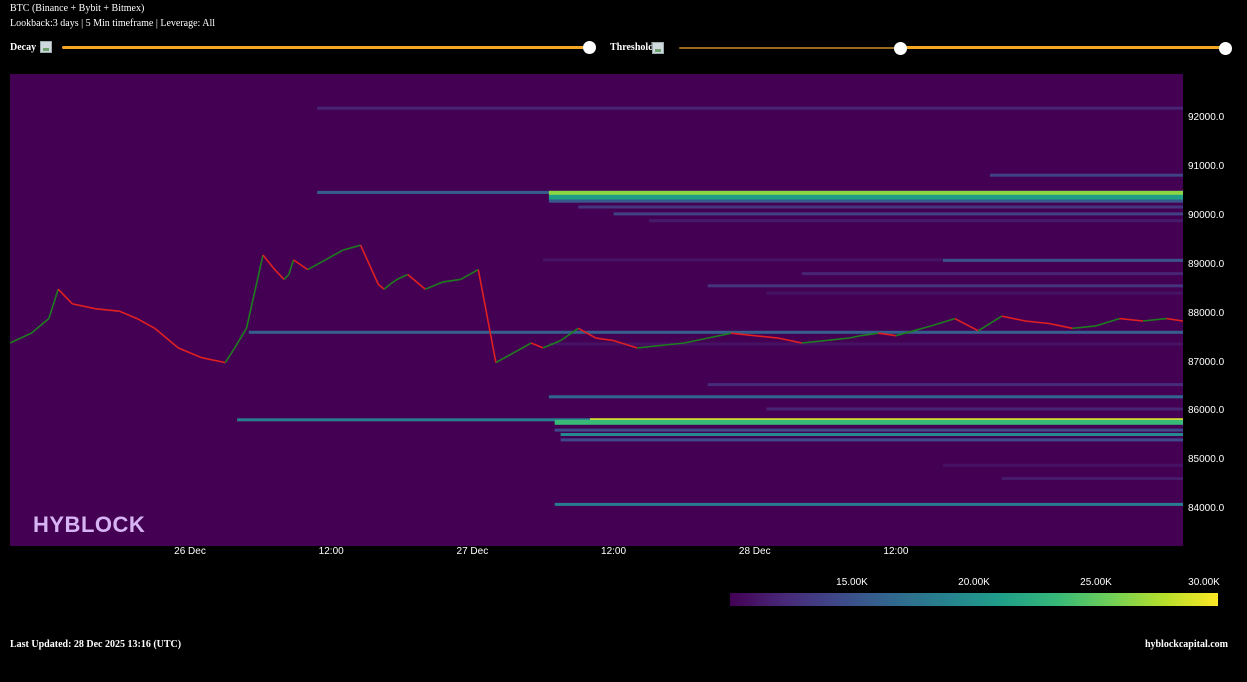 This screenshot has width=1247, height=682. What do you see at coordinates (1206, 166) in the screenshot?
I see `y-tick-label: 91000.0` at bounding box center [1206, 166].